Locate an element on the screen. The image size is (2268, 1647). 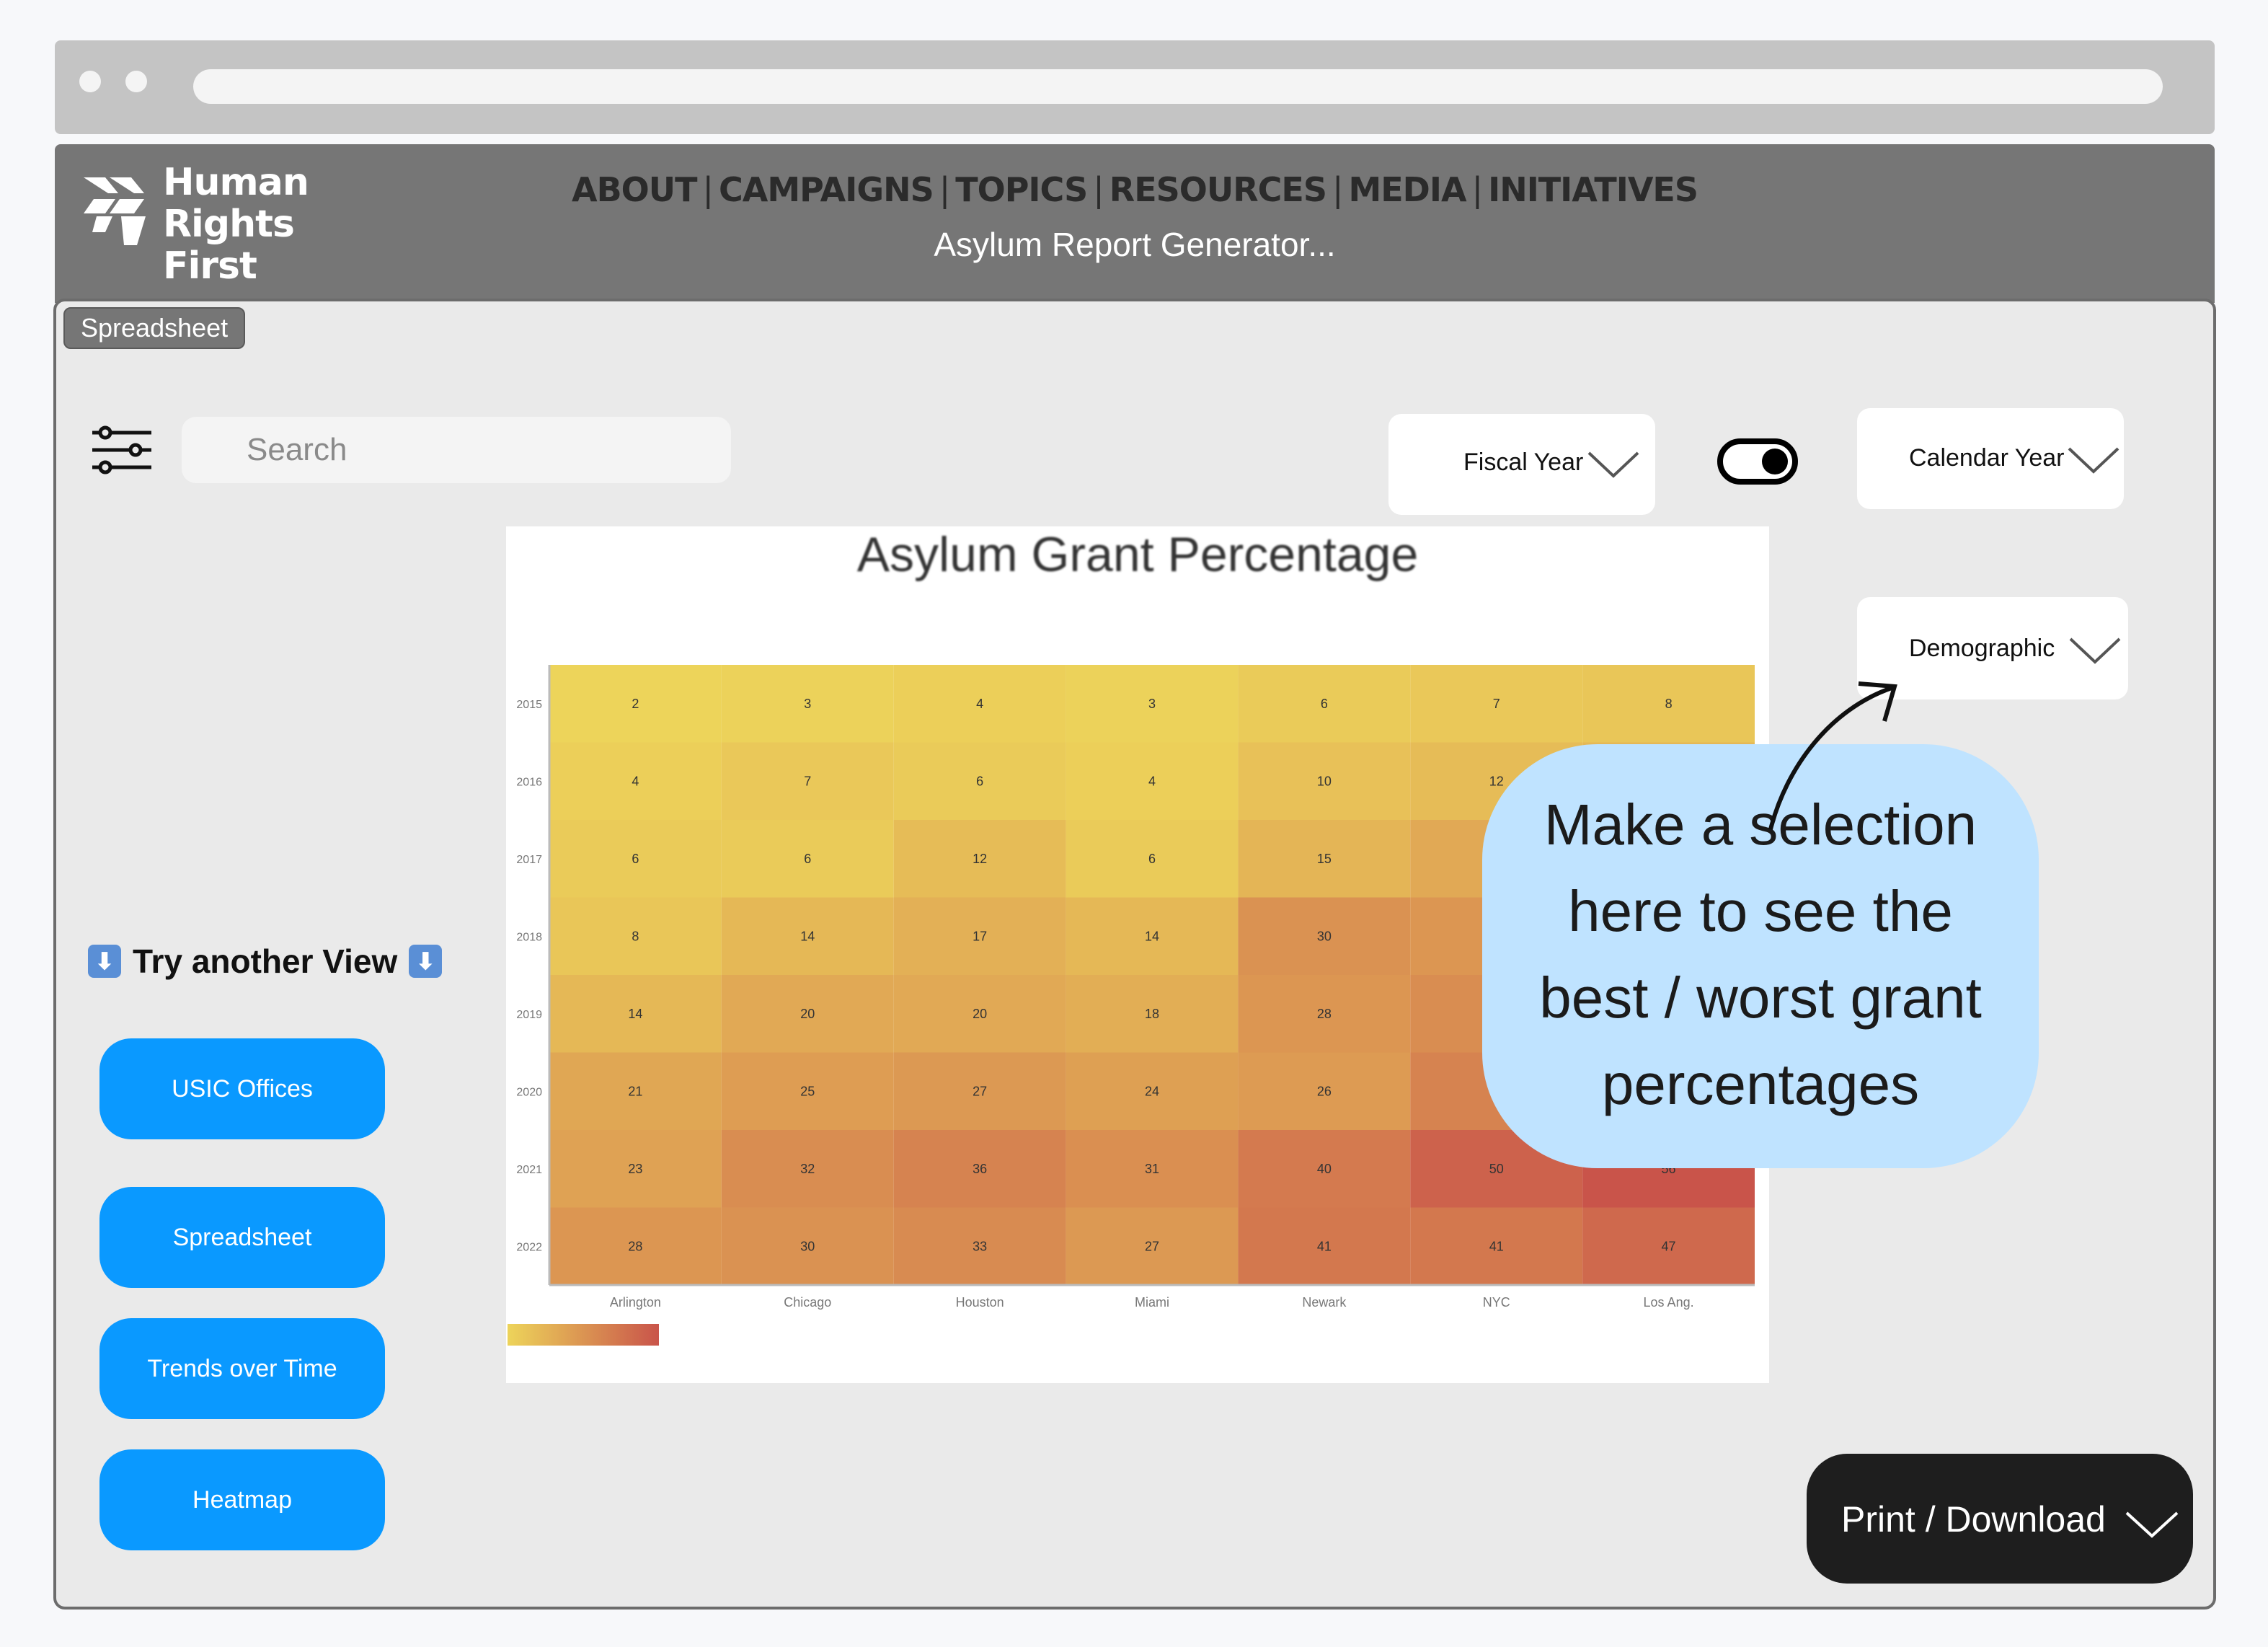
x-tick-label: NYC is located at coordinates (1496, 1302).